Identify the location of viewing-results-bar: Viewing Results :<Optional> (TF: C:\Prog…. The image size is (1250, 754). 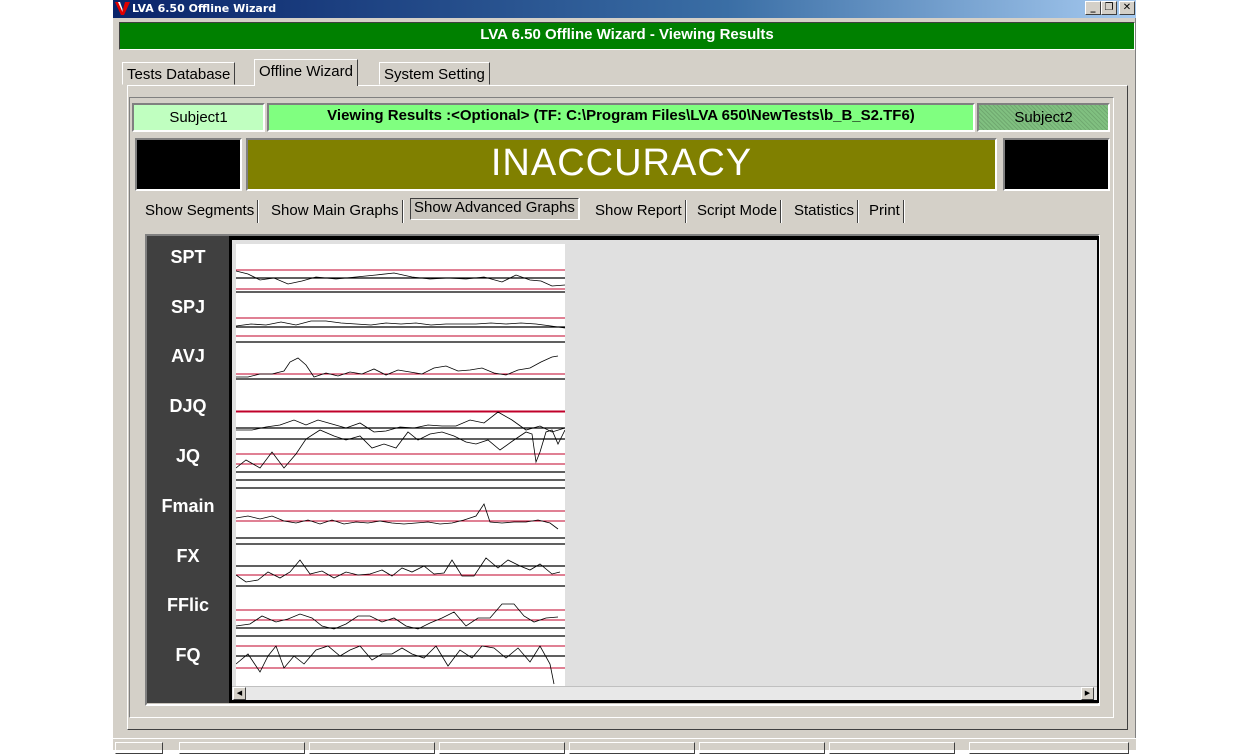
(621, 117).